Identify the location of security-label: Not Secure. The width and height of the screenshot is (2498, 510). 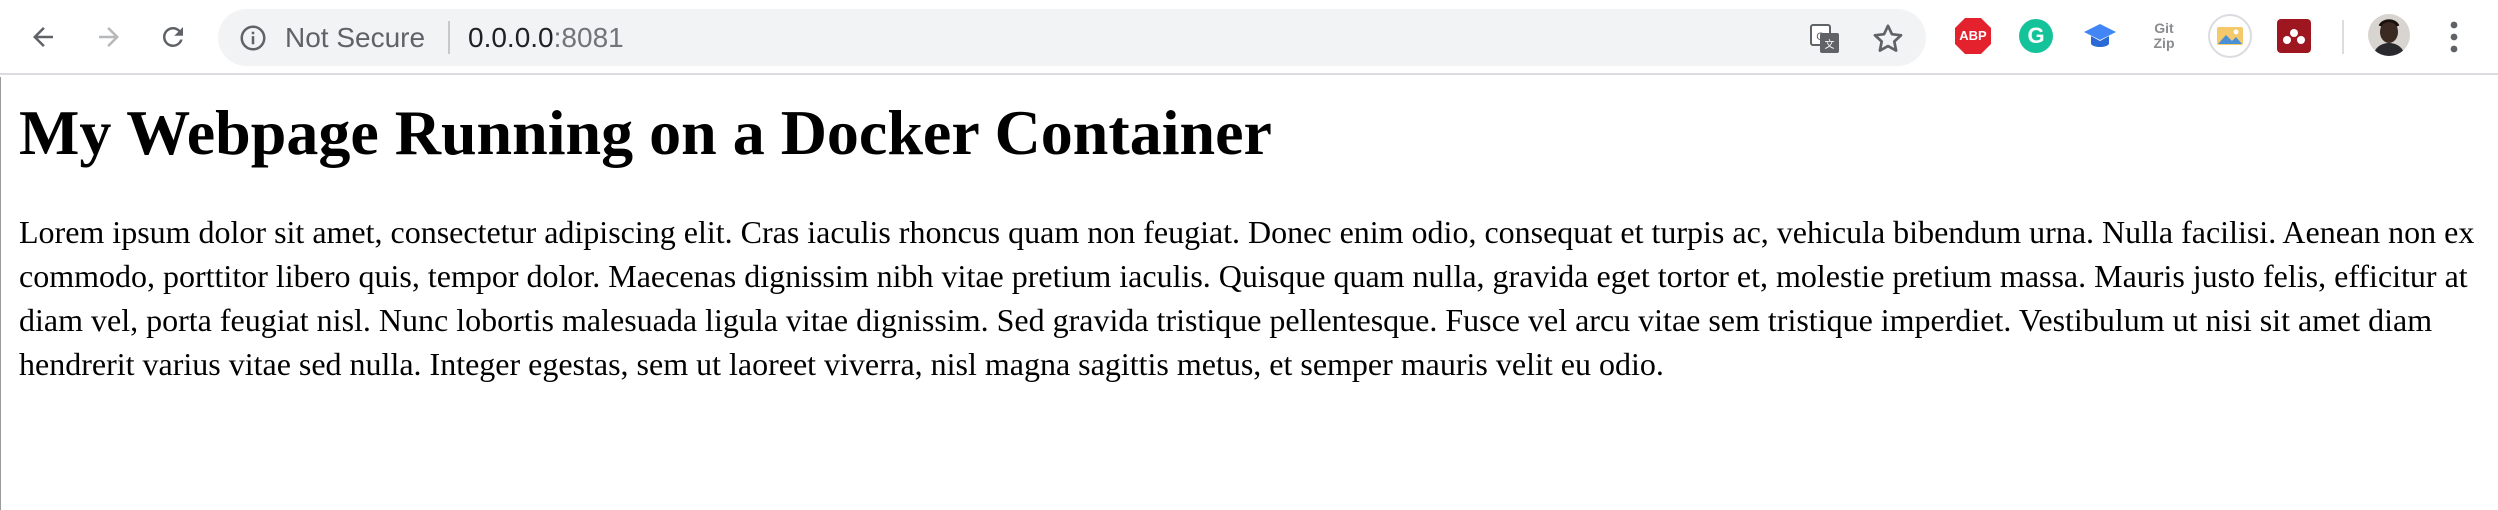
(355, 37).